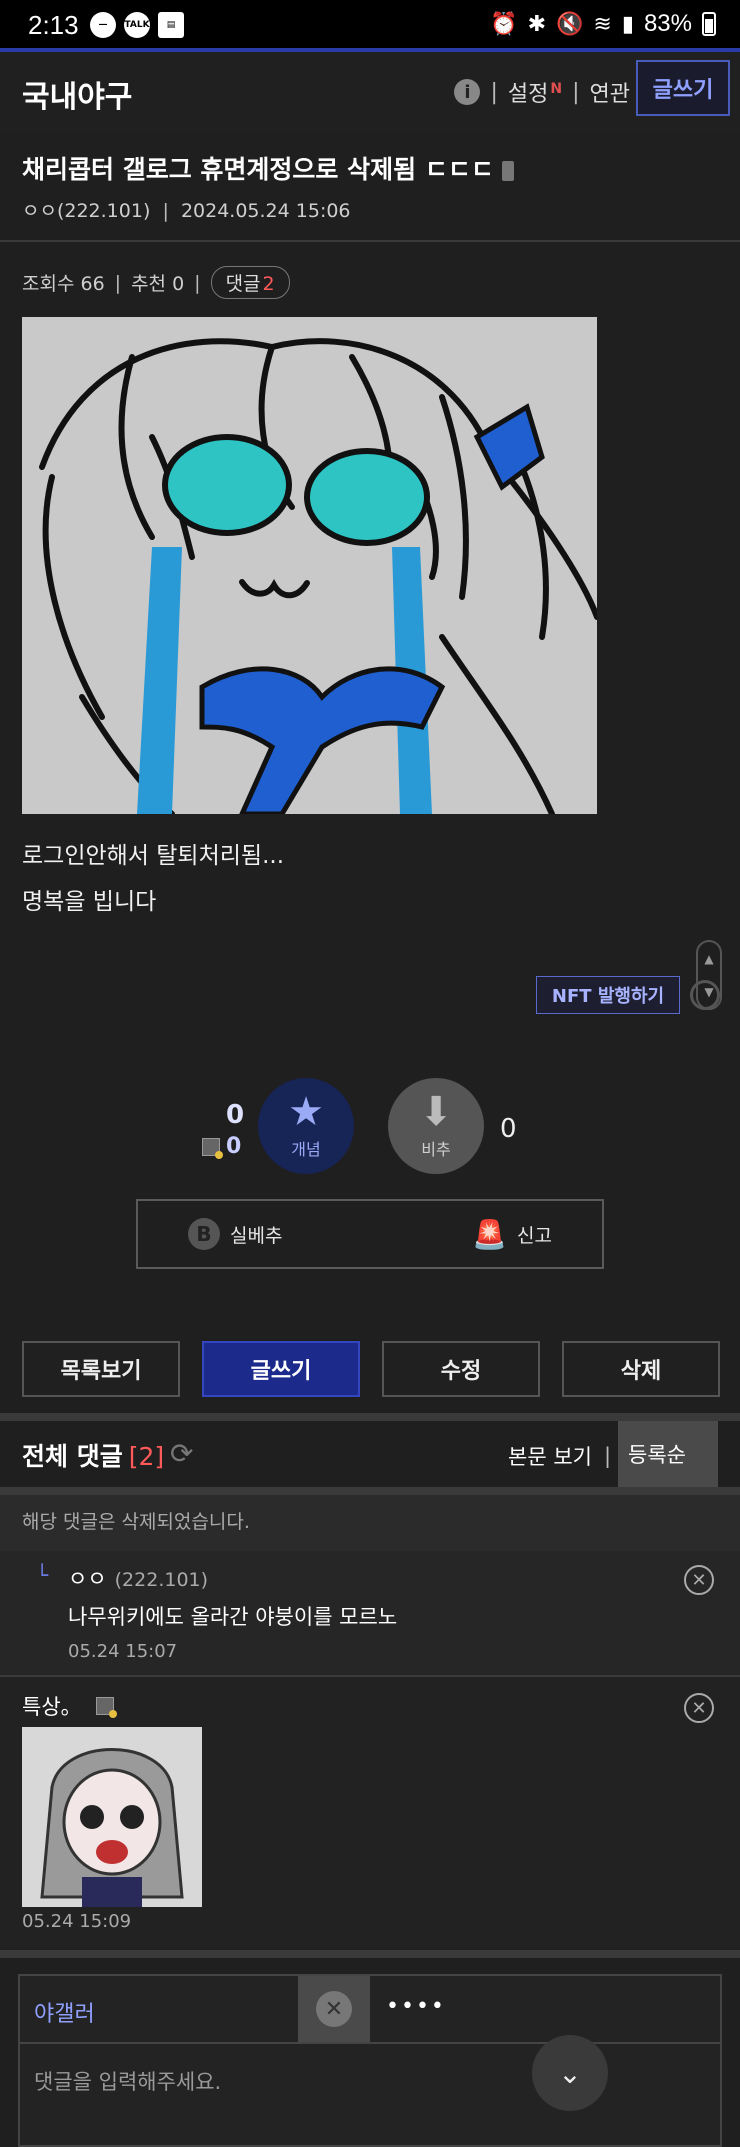 Image resolution: width=740 pixels, height=2147 pixels. What do you see at coordinates (268, 284) in the screenshot?
I see `comment-pill-count: 2` at bounding box center [268, 284].